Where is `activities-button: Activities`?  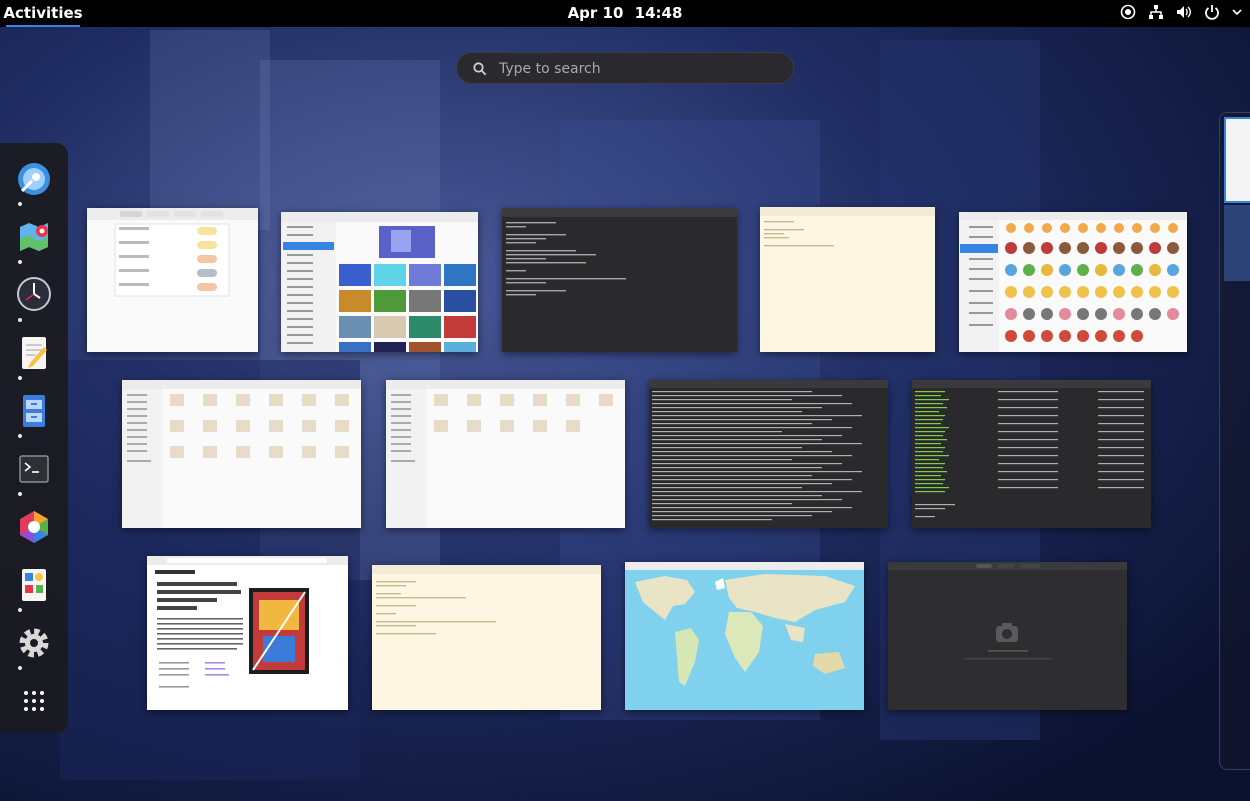
activities-button: Activities is located at coordinates (43, 13).